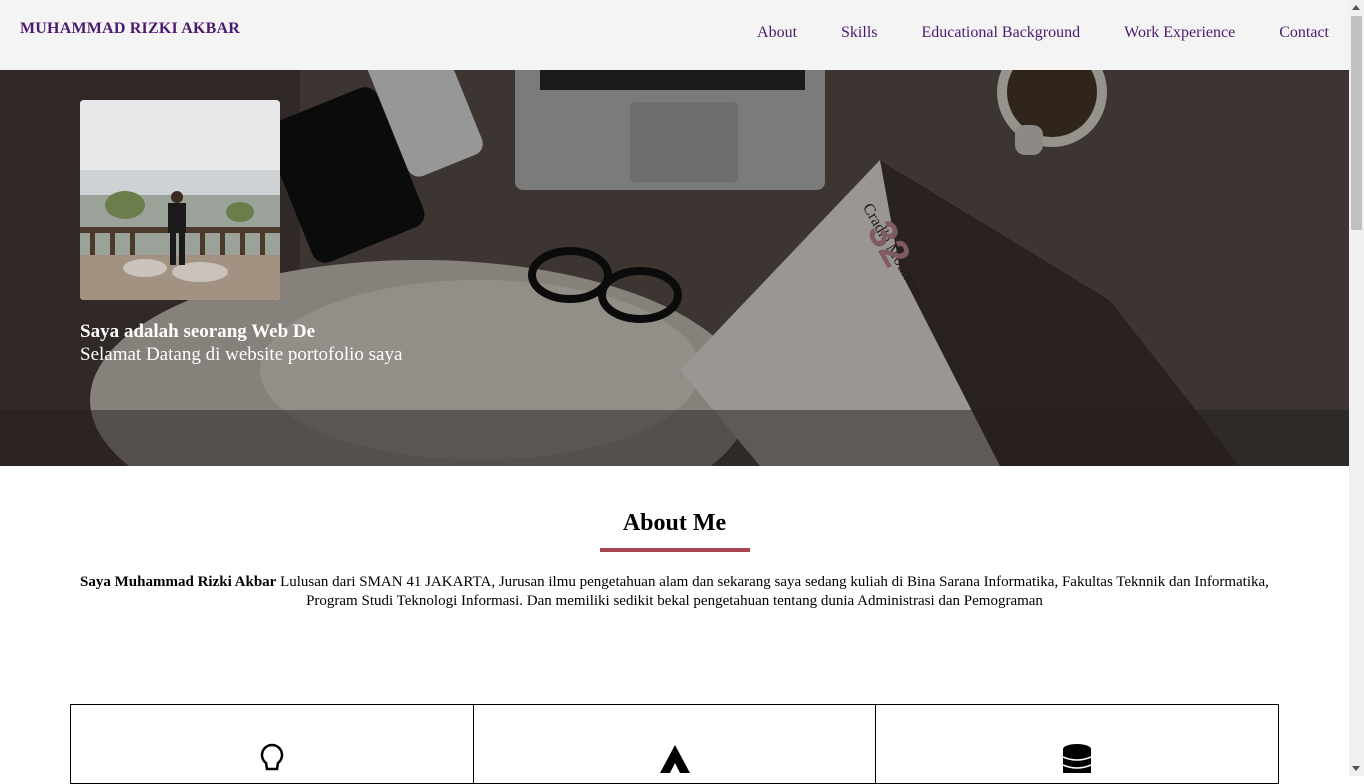 The width and height of the screenshot is (1364, 784). What do you see at coordinates (198, 331) in the screenshot?
I see `hero-title: Saya adalah seorang Web De` at bounding box center [198, 331].